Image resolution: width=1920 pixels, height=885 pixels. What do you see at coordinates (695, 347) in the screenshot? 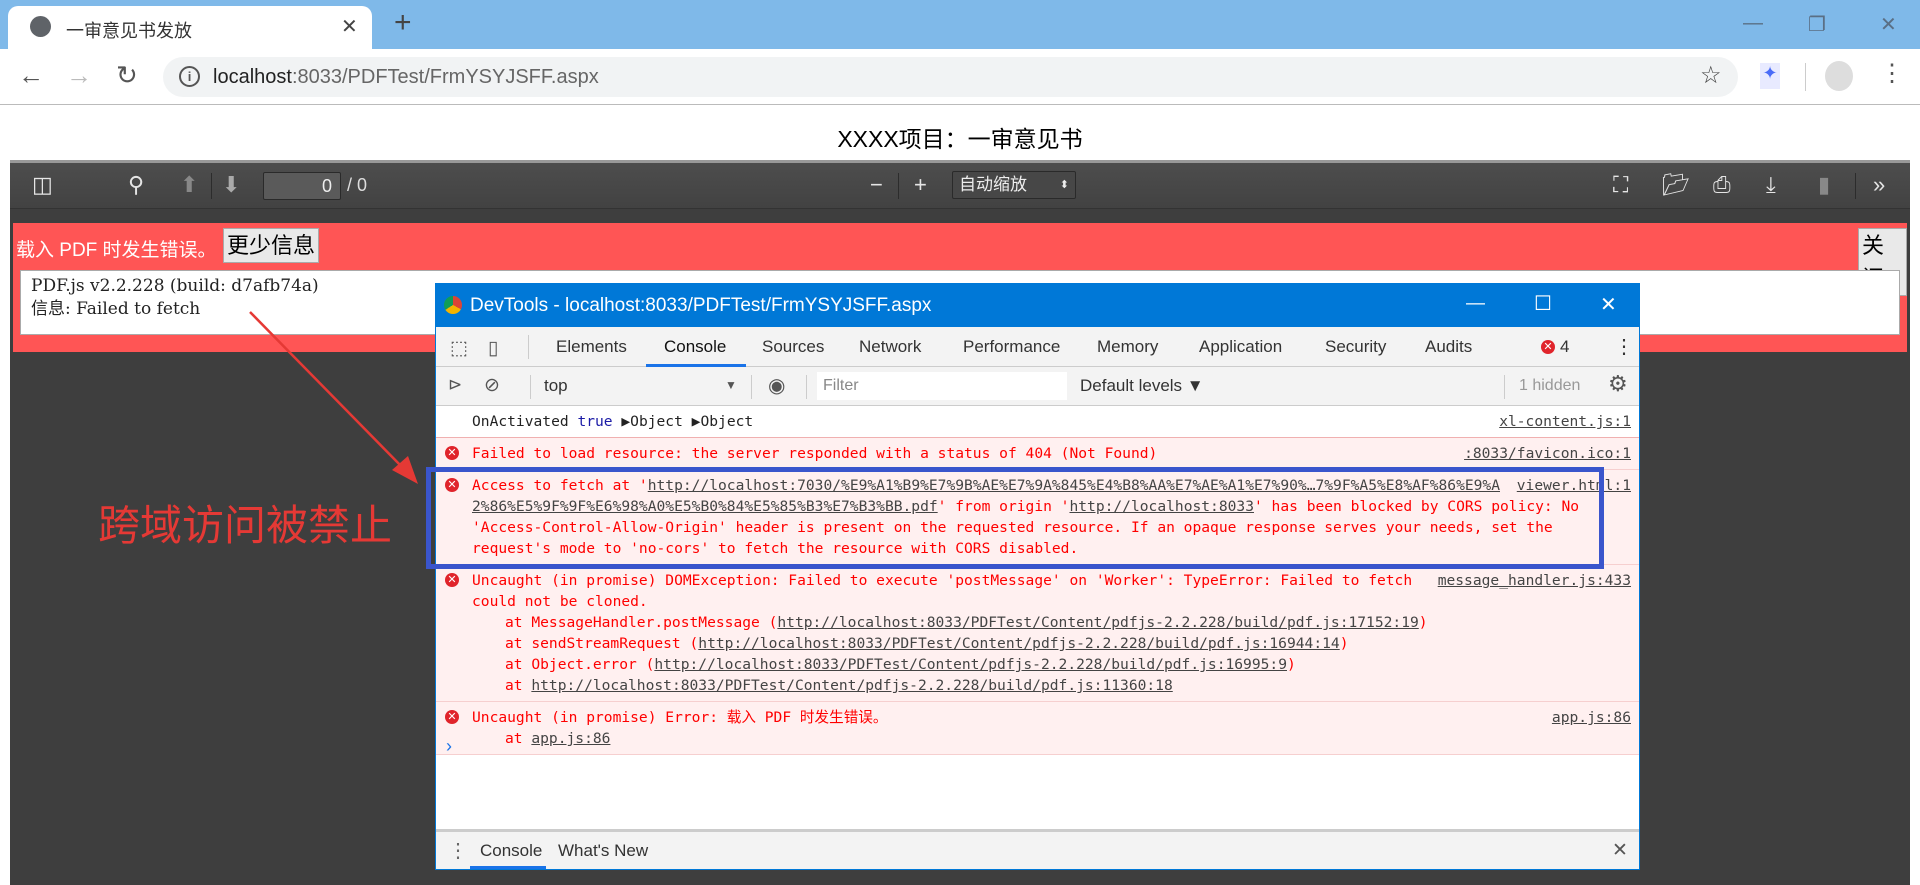
I see `tab-console: Console` at bounding box center [695, 347].